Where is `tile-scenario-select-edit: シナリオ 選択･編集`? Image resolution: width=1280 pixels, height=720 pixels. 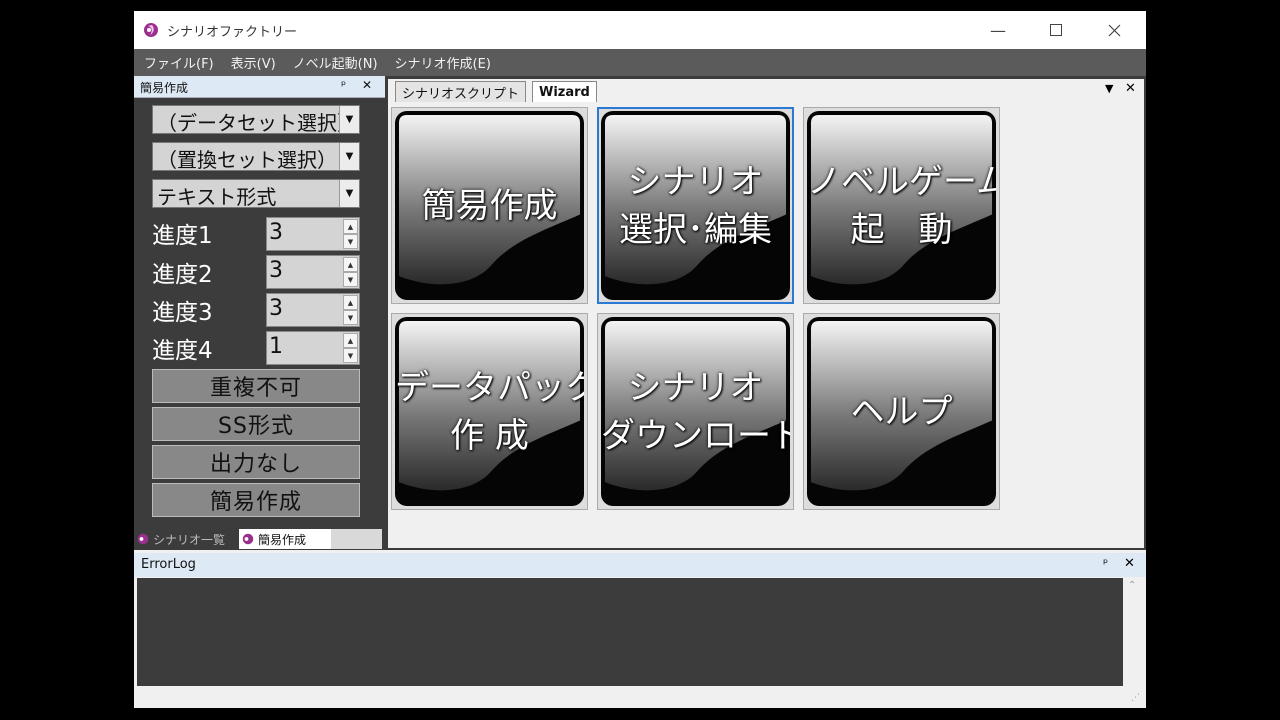 tile-scenario-select-edit: シナリオ 選択･編集 is located at coordinates (695, 205).